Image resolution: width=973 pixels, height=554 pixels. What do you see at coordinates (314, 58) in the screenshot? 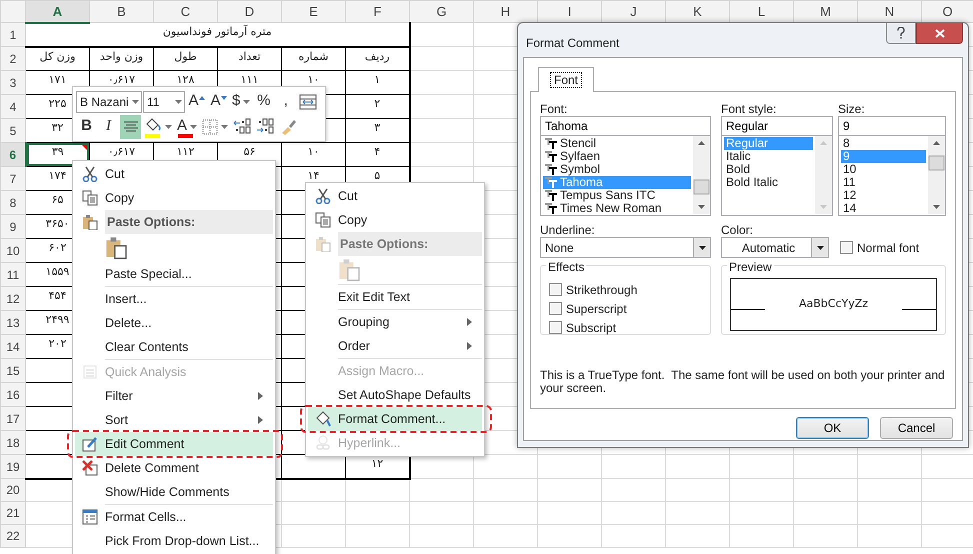
I see `table-cell: شماره` at bounding box center [314, 58].